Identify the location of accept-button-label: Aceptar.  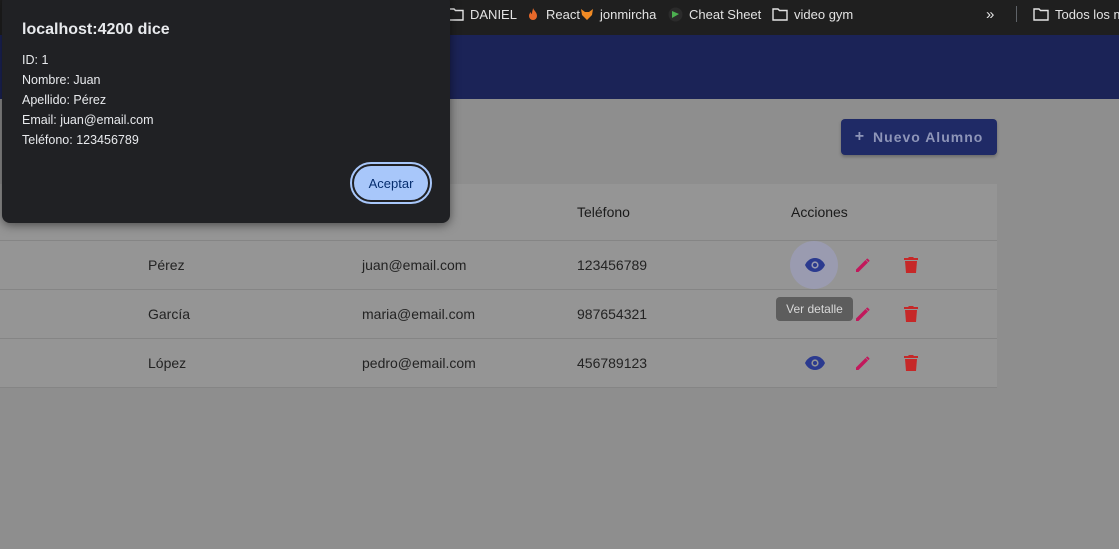
(391, 183).